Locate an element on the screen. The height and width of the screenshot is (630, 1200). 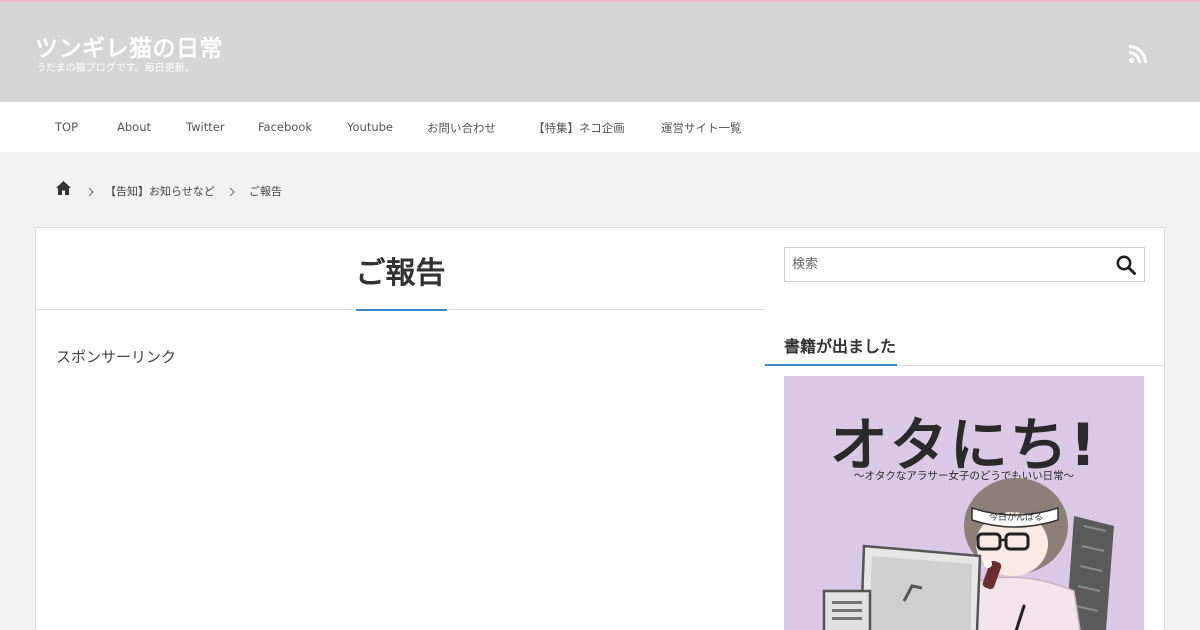
nav-item-facebook: Facebook is located at coordinates (285, 127).